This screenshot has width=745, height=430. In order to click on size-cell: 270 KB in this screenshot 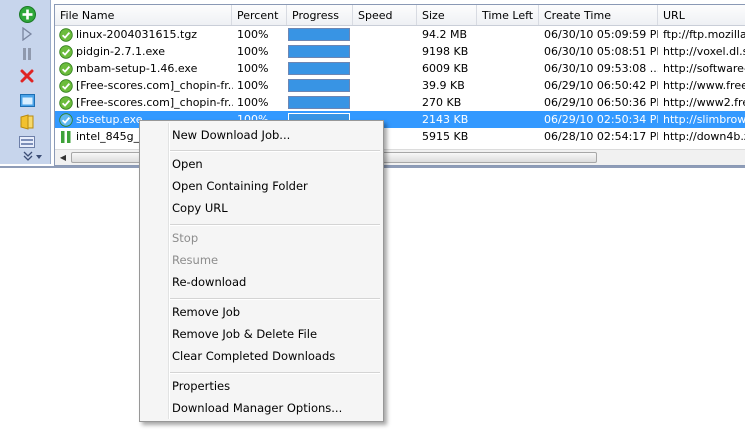, I will do `click(442, 102)`.